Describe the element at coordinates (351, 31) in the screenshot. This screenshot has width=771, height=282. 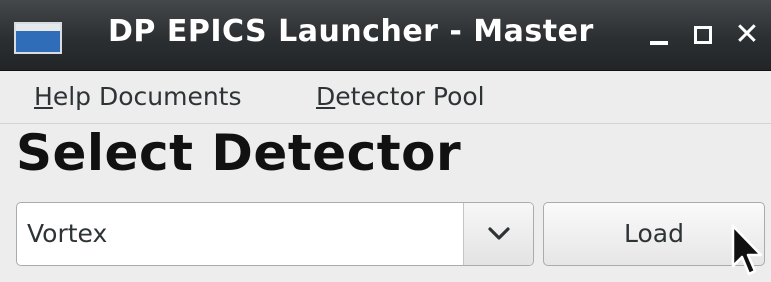
I see `window-title: DP EPICS Launcher - Master` at that location.